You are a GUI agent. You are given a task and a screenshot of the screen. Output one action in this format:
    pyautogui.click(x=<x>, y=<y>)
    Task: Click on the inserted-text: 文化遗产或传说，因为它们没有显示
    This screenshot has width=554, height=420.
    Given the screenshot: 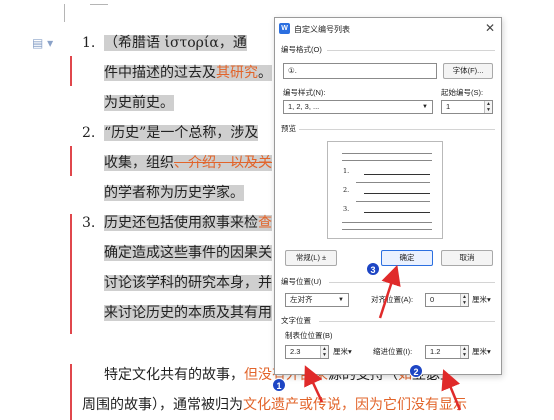 What is the action you would take?
    pyautogui.click(x=355, y=405)
    